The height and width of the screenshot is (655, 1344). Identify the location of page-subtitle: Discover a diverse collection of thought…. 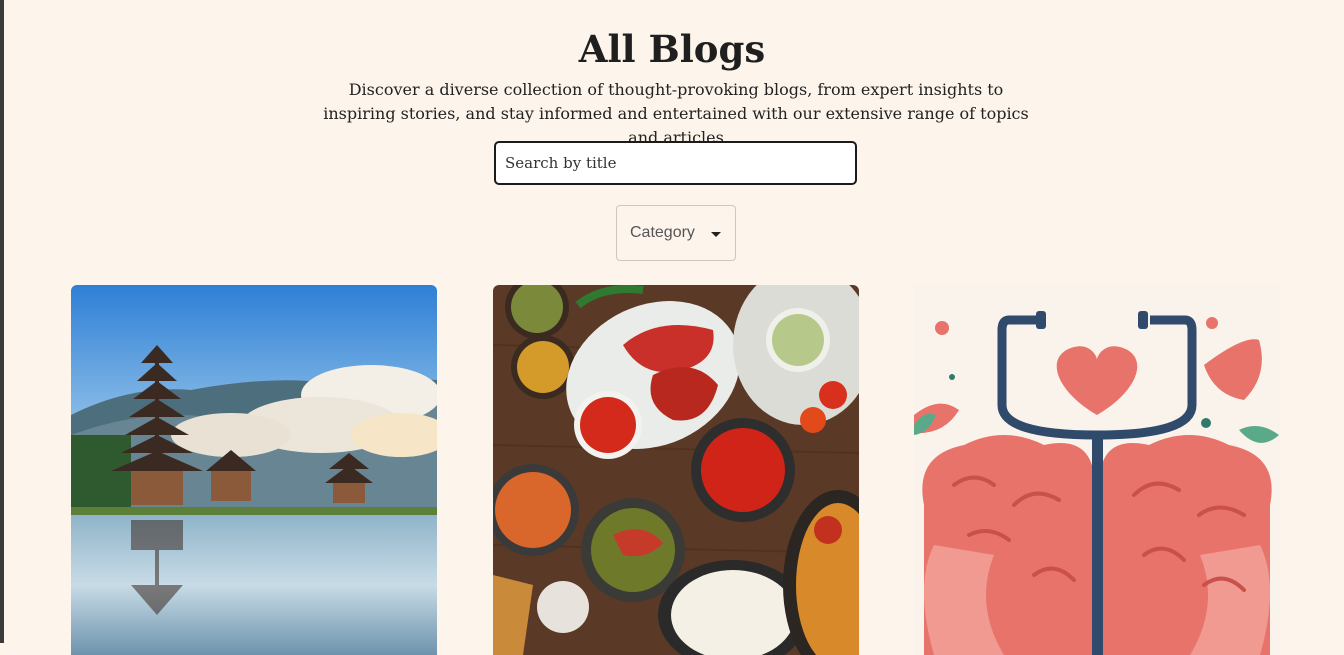
(676, 113).